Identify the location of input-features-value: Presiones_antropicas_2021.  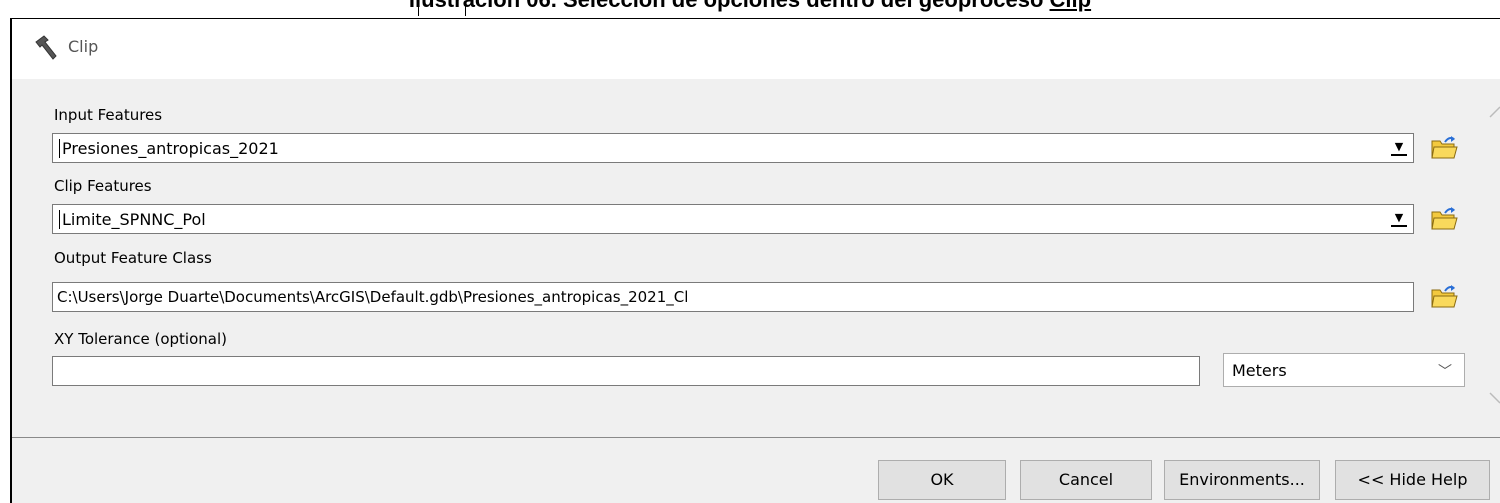
(169, 148).